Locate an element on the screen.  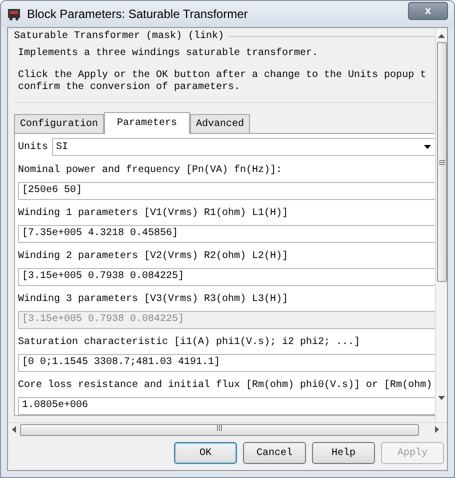
scroll-right-icon is located at coordinates (437, 429).